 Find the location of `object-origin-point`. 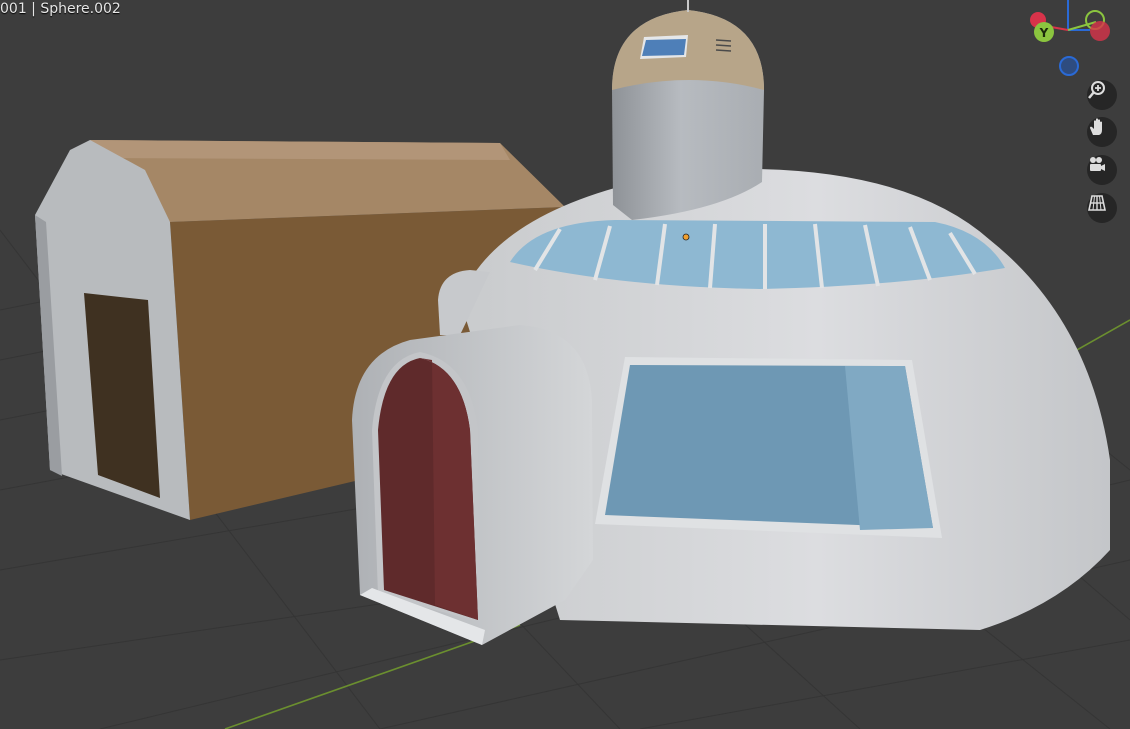

object-origin-point is located at coordinates (686, 237).